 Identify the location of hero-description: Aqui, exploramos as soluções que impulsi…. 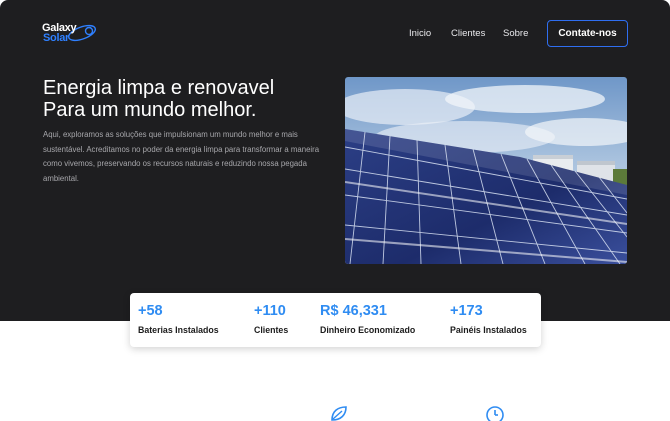
(181, 156).